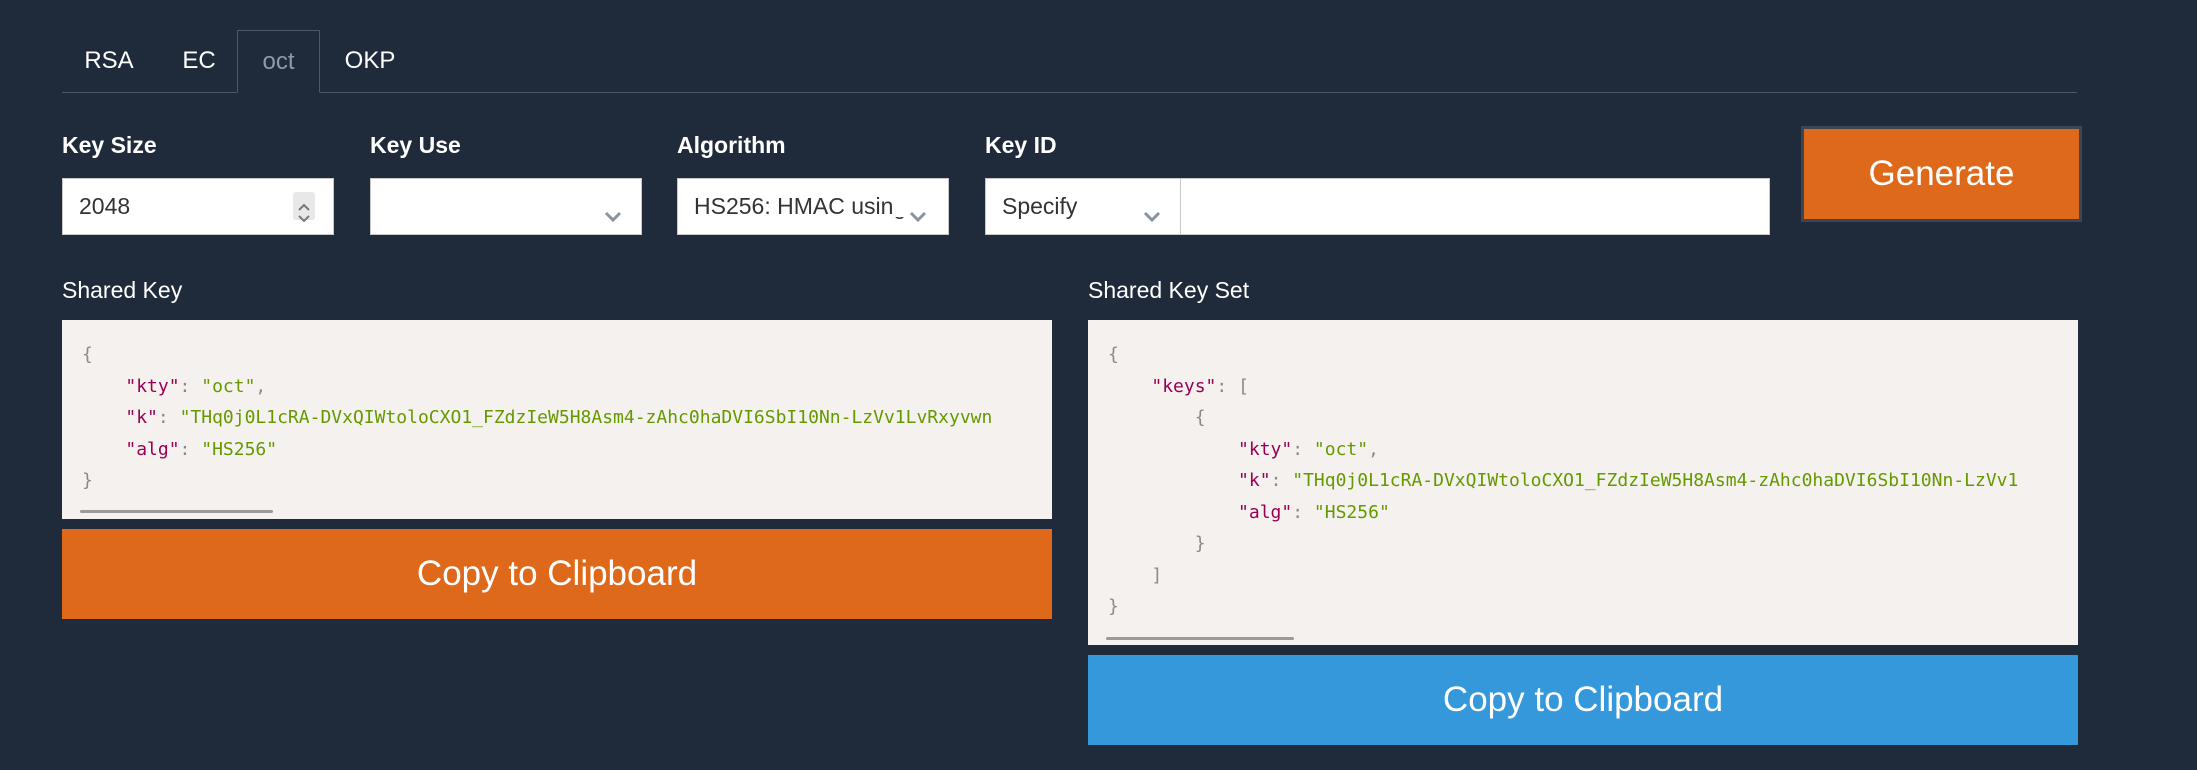  I want to click on generate-button: Generate, so click(1941, 174).